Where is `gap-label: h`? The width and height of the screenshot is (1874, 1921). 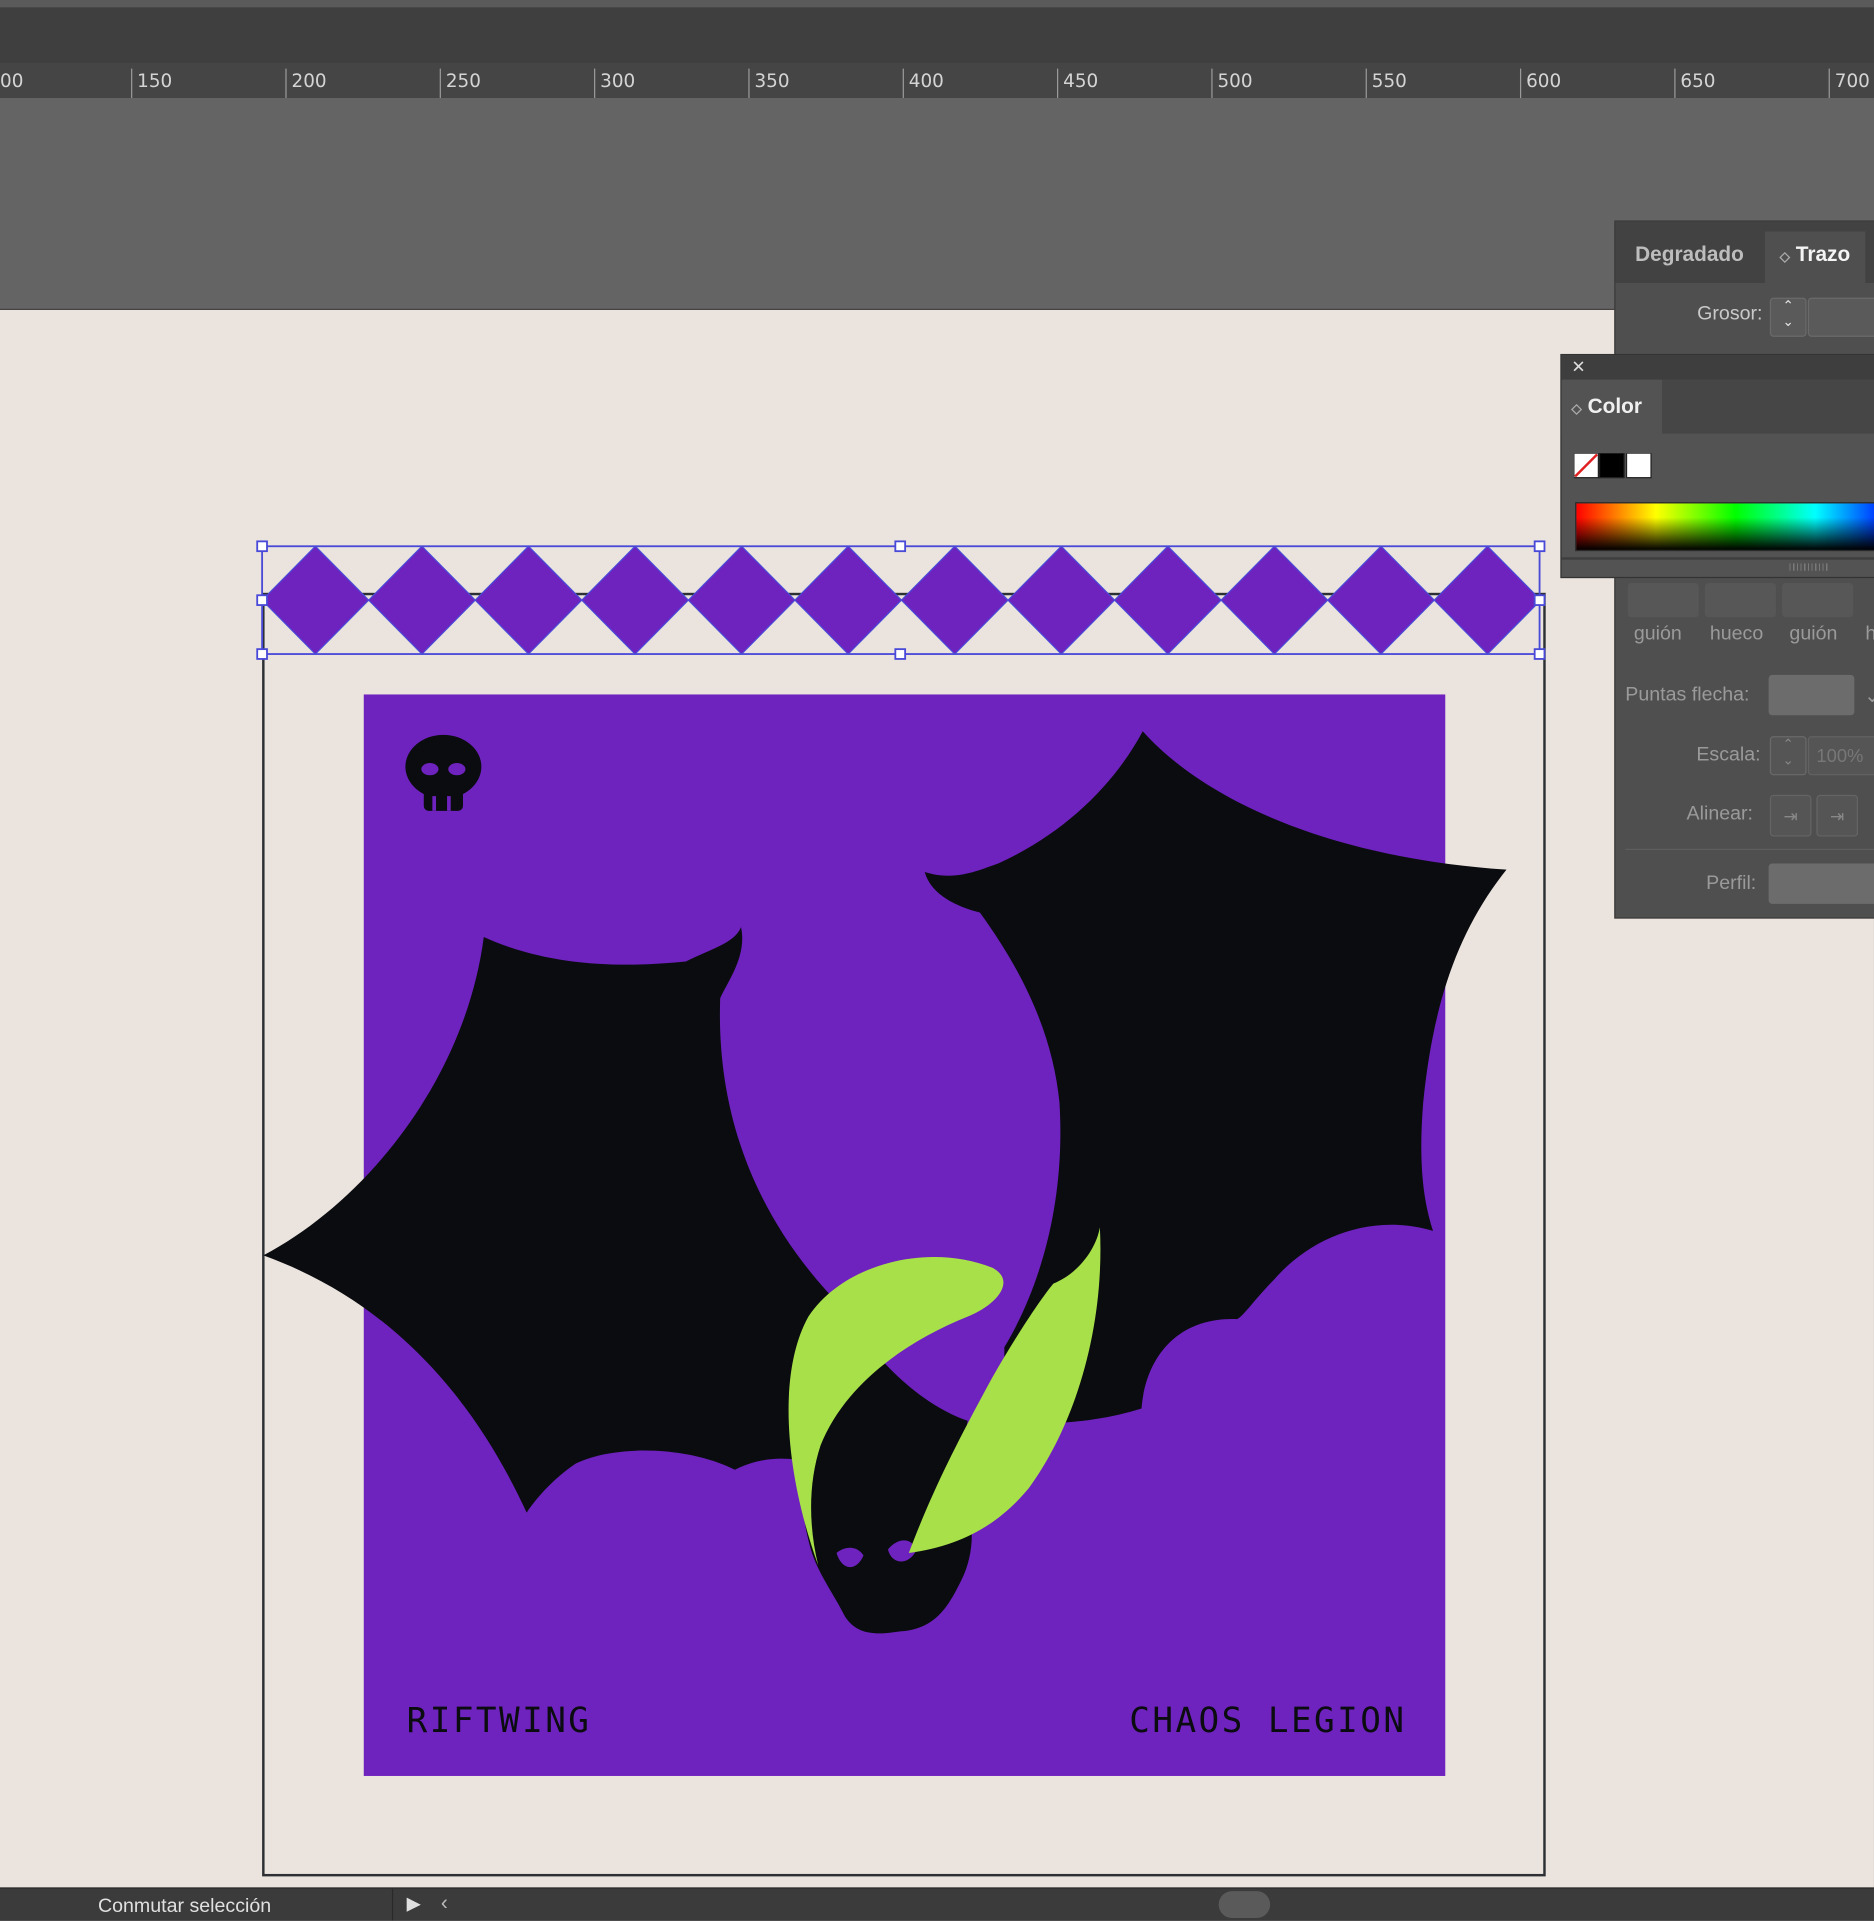
gap-label: h is located at coordinates (1869, 634).